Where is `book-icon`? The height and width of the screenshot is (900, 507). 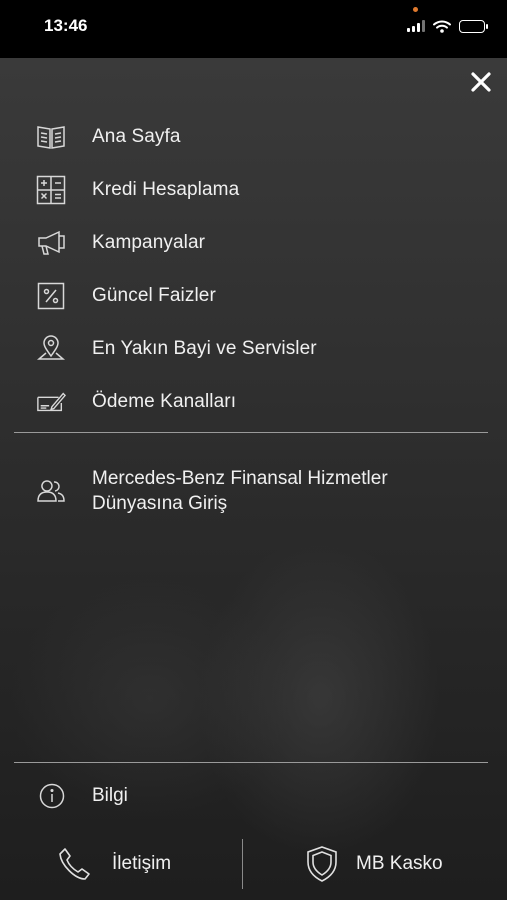
book-icon is located at coordinates (51, 137).